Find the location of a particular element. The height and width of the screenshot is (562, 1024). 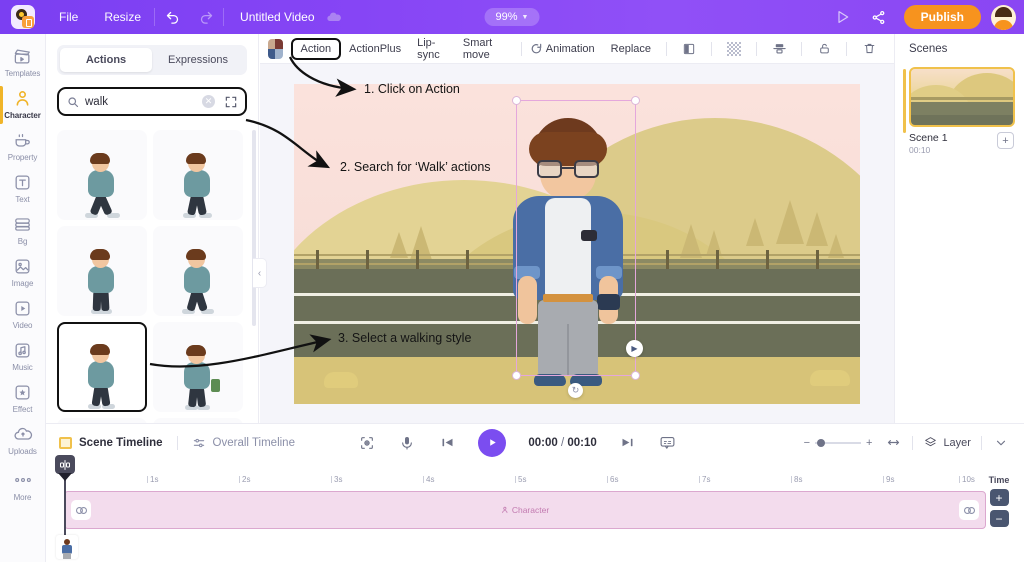

layer-button: Layer is located at coordinates (947, 442).